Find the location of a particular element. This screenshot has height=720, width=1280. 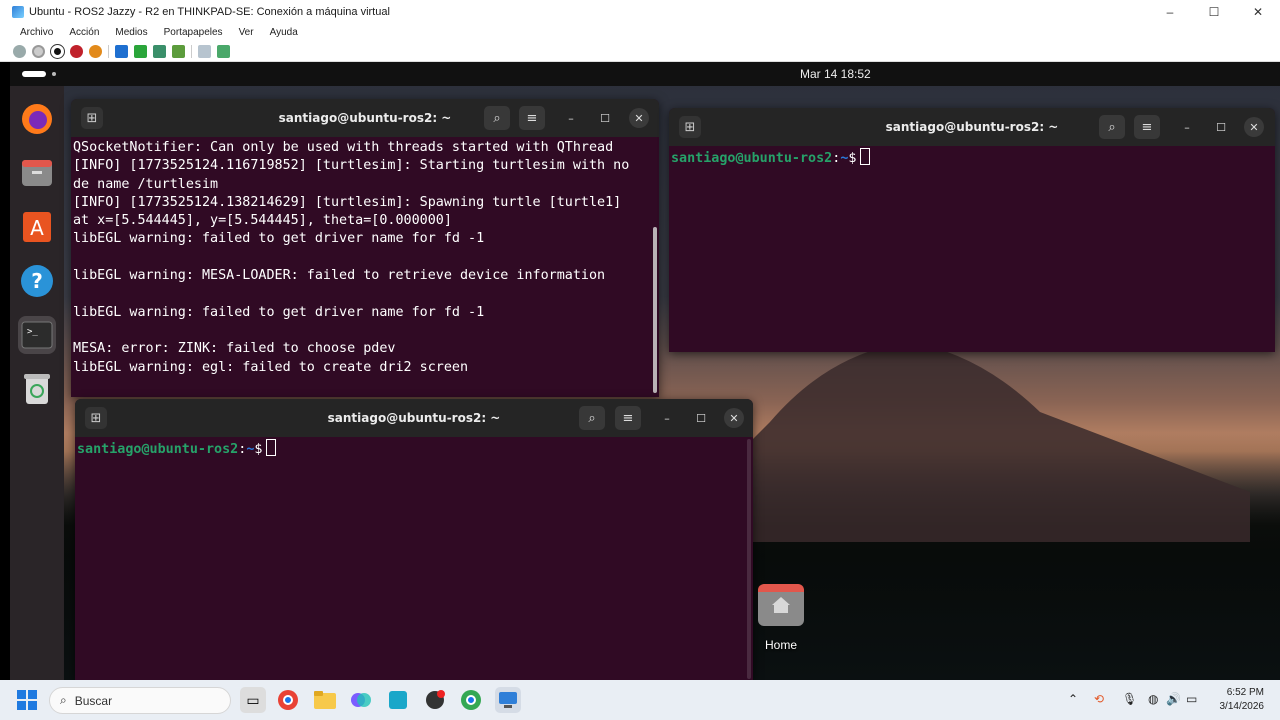

text-cursor is located at coordinates (865, 156).